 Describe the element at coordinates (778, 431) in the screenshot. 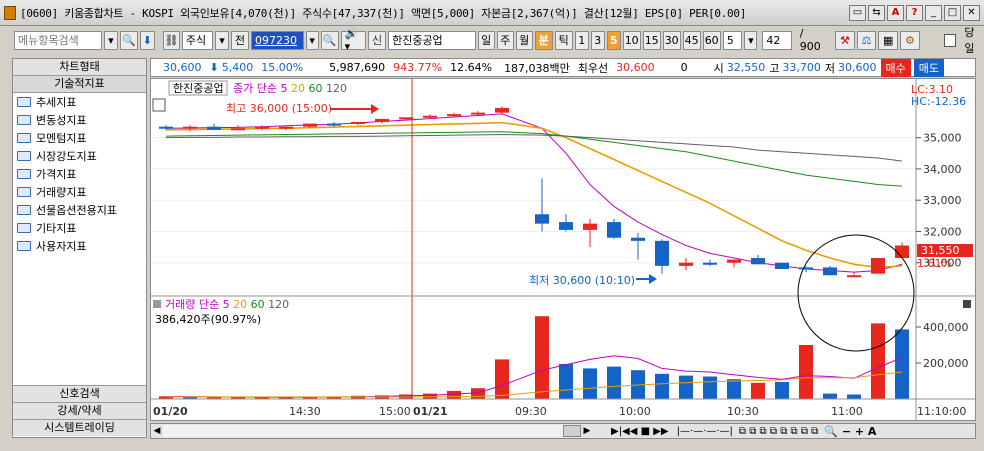

I see `view-tools-icon: ⧉ ⧉ ⧉ ⧉ ⧉ ⧉ ⧉ ⧉` at that location.